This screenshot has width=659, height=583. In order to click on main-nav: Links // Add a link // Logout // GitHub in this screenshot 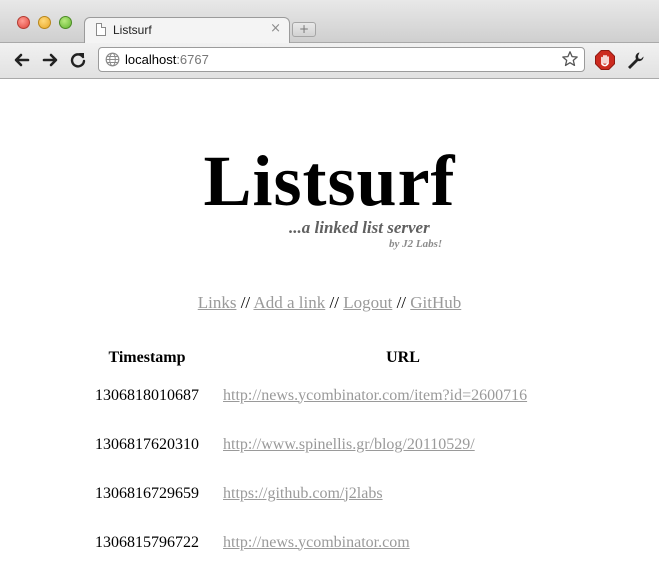, I will do `click(329, 303)`.